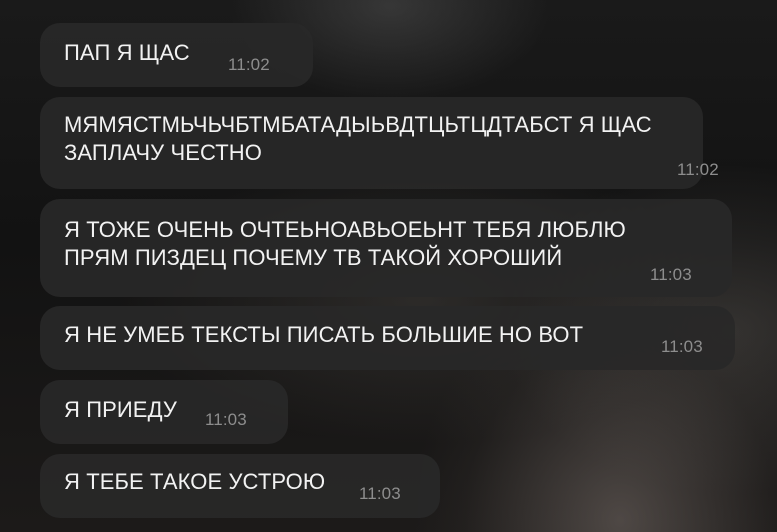 This screenshot has width=777, height=532. I want to click on message-bubble: Я ПРИЕДУ 11:03, so click(164, 412).